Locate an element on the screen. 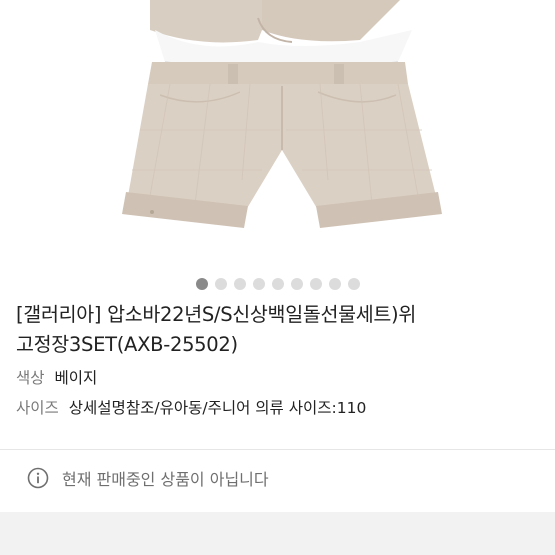 The image size is (555, 555). bottom-bar is located at coordinates (277, 533).